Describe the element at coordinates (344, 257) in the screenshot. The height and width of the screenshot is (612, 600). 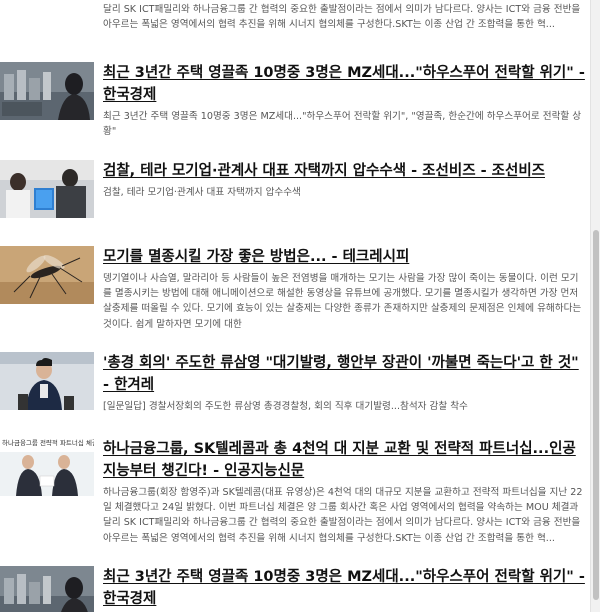
I see `news-title-link: 모기를 멸종시킬 가장 좋은 방법은... - 테크레시피` at that location.